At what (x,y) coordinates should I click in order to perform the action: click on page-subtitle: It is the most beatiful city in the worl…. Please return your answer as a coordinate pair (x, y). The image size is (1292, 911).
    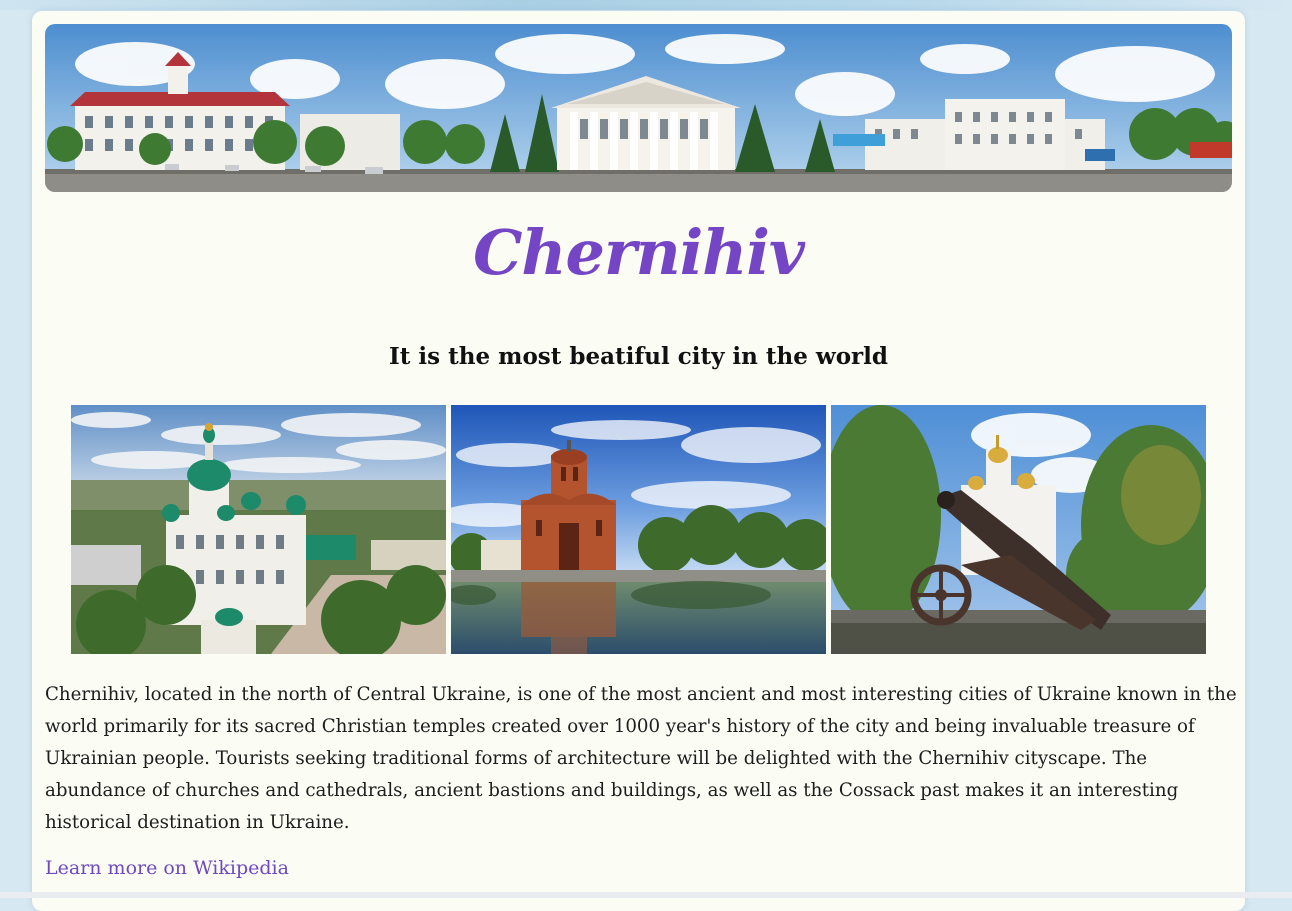
    Looking at the image, I should click on (638, 356).